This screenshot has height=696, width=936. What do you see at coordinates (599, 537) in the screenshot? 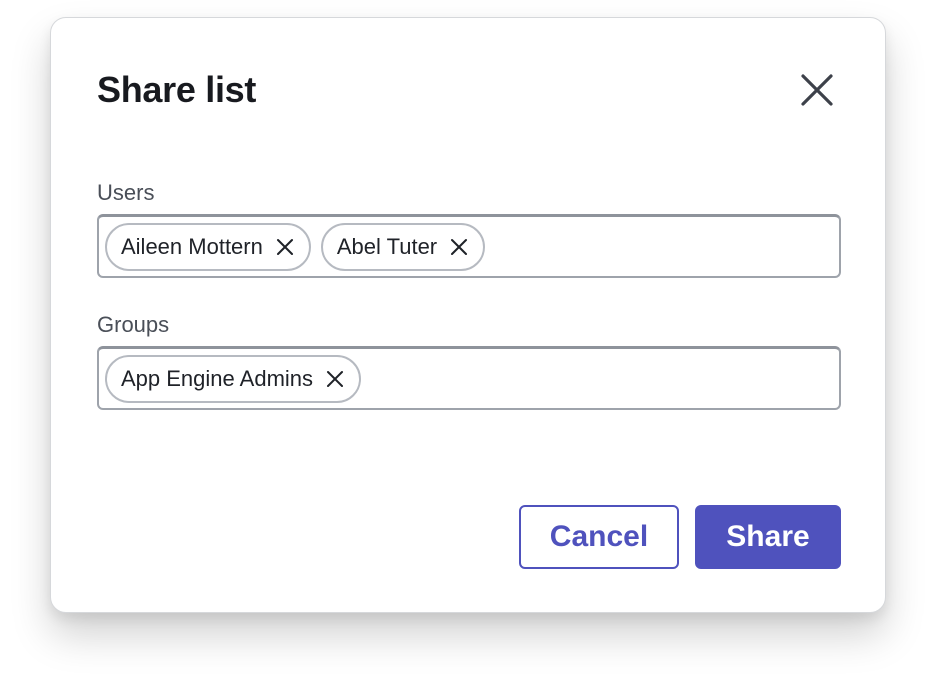
I see `cancel-button: Cancel` at bounding box center [599, 537].